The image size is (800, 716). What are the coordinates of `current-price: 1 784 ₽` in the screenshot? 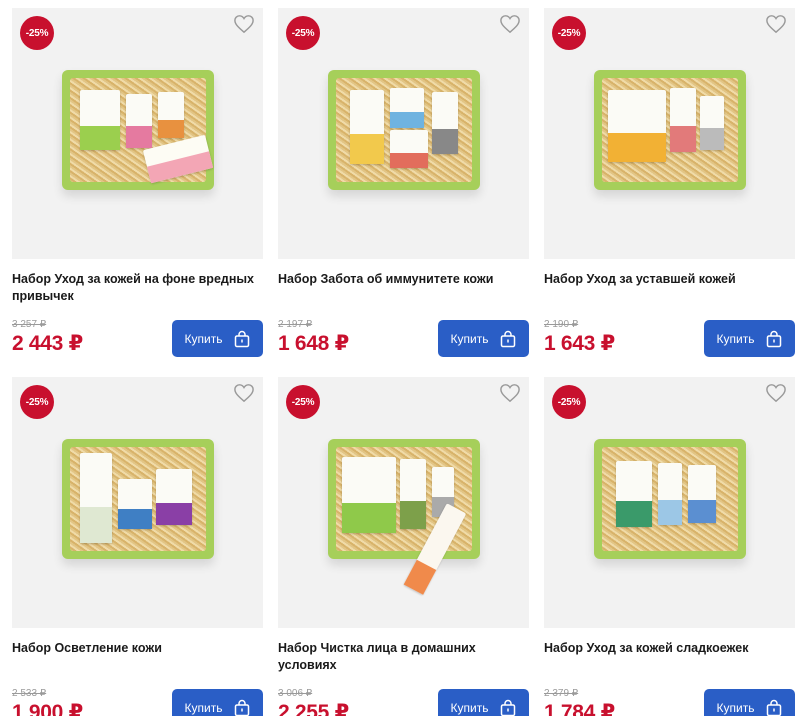 It's located at (579, 708).